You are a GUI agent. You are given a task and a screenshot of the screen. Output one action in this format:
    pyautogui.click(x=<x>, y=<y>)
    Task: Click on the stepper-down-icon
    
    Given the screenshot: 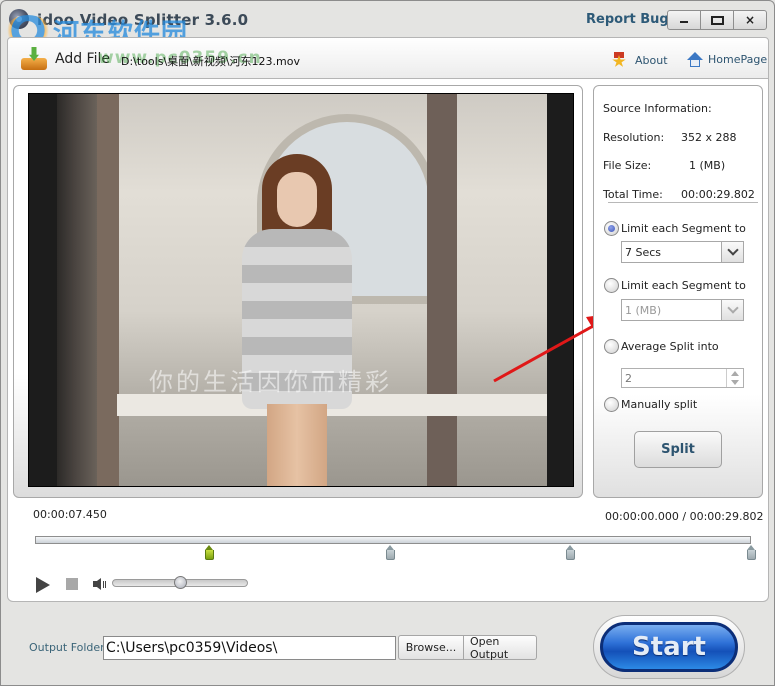 What is the action you would take?
    pyautogui.click(x=735, y=382)
    